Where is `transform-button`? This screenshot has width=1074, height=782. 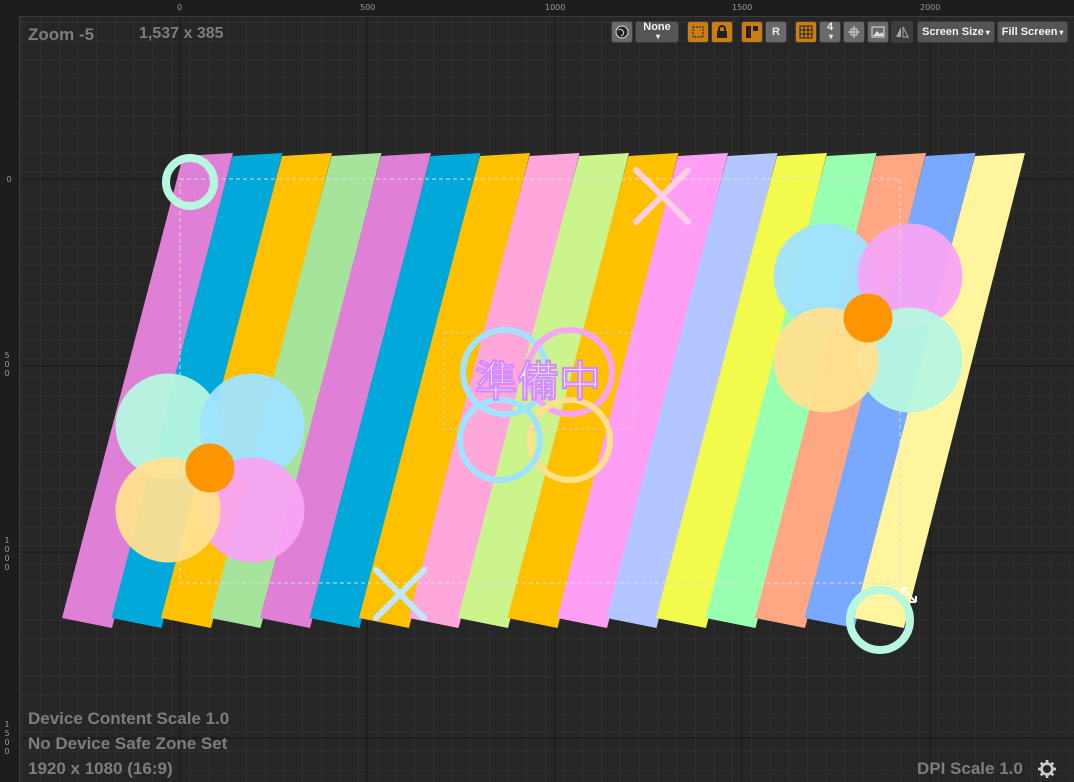 transform-button is located at coordinates (854, 32).